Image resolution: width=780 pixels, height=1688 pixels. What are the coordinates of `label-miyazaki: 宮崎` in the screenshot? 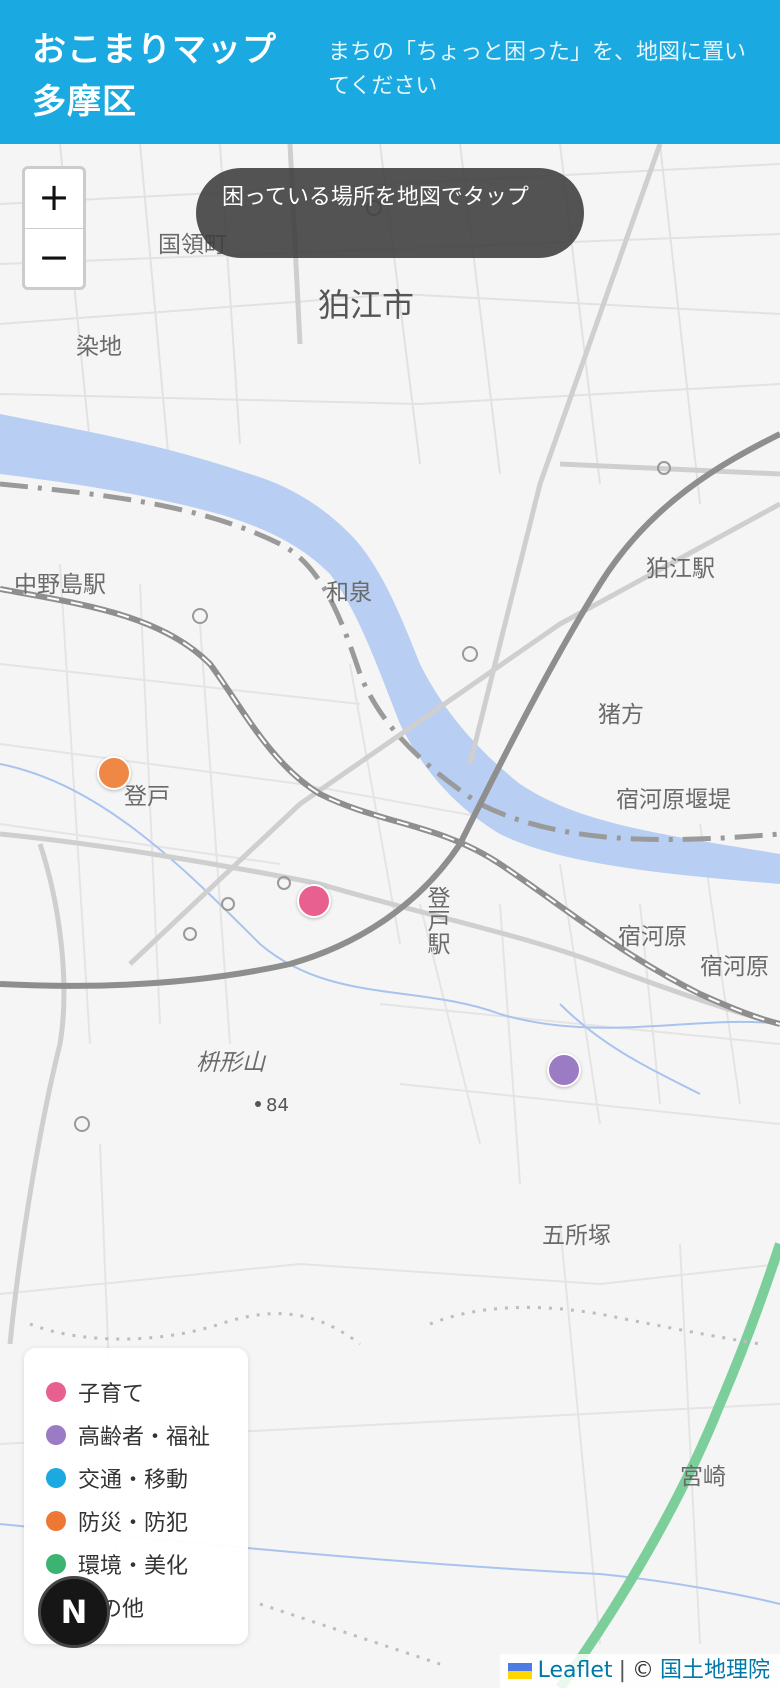 It's located at (703, 1477).